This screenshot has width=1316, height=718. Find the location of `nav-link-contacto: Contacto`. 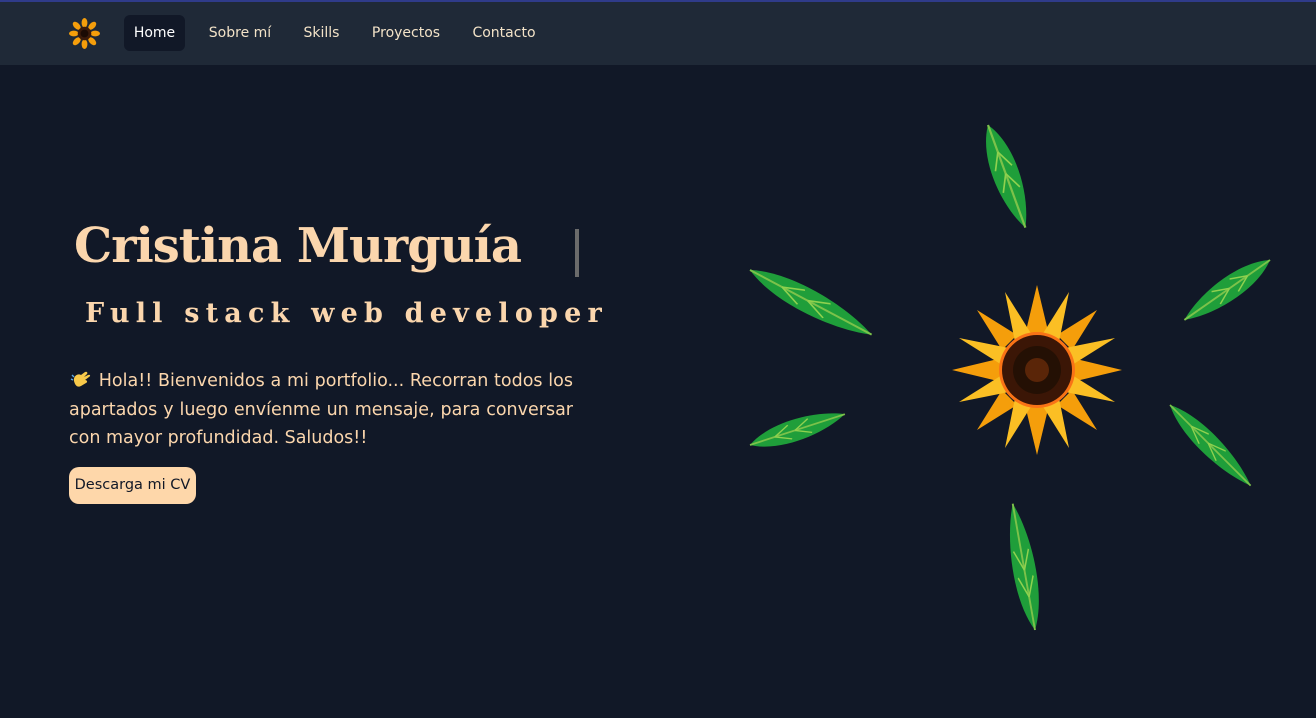

nav-link-contacto: Contacto is located at coordinates (504, 33).